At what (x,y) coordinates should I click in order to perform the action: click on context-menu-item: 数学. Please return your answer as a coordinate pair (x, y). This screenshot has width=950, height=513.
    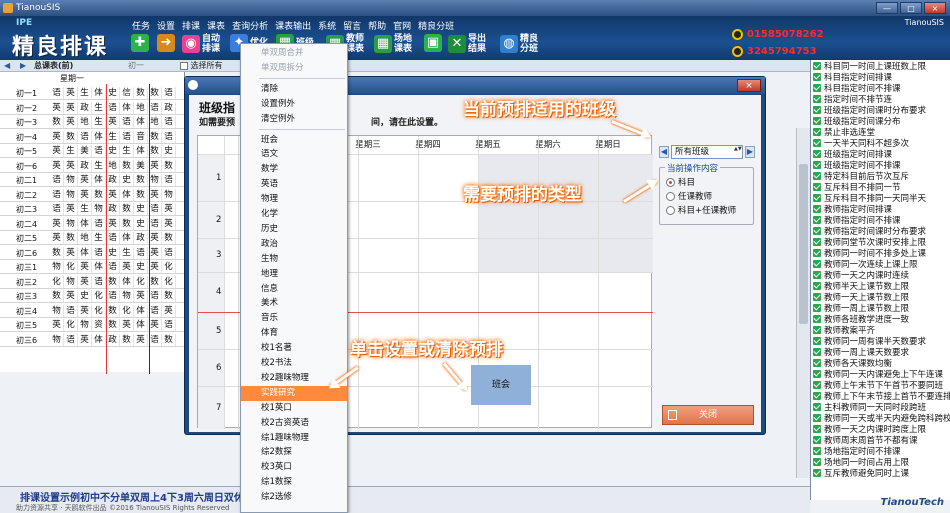
    Looking at the image, I should click on (294, 169).